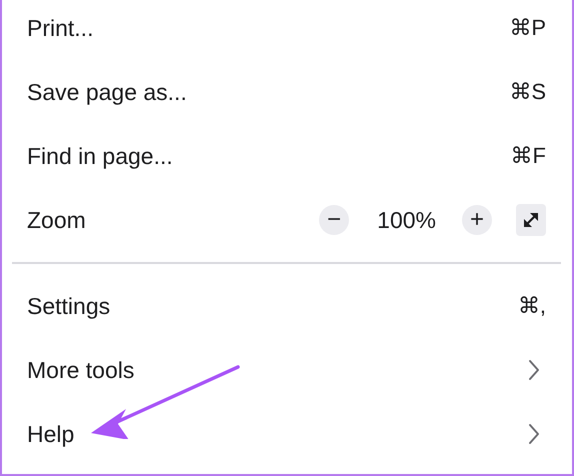 The width and height of the screenshot is (574, 476). What do you see at coordinates (286, 156) in the screenshot?
I see `menu-item: Find in page... ⌘F` at bounding box center [286, 156].